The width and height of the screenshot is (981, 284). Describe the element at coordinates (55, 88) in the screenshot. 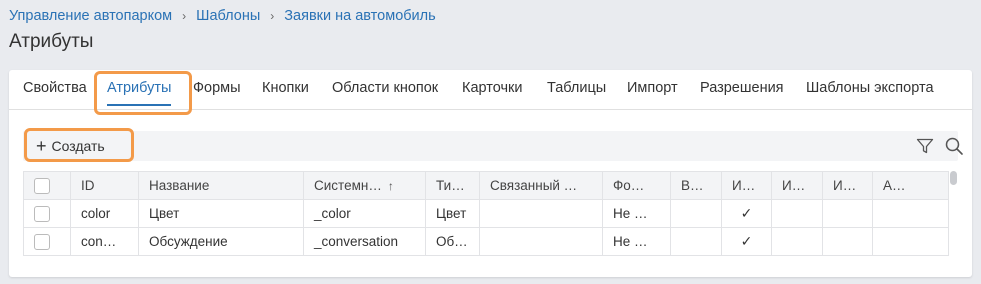

I see `tab-properties: Свойства` at that location.